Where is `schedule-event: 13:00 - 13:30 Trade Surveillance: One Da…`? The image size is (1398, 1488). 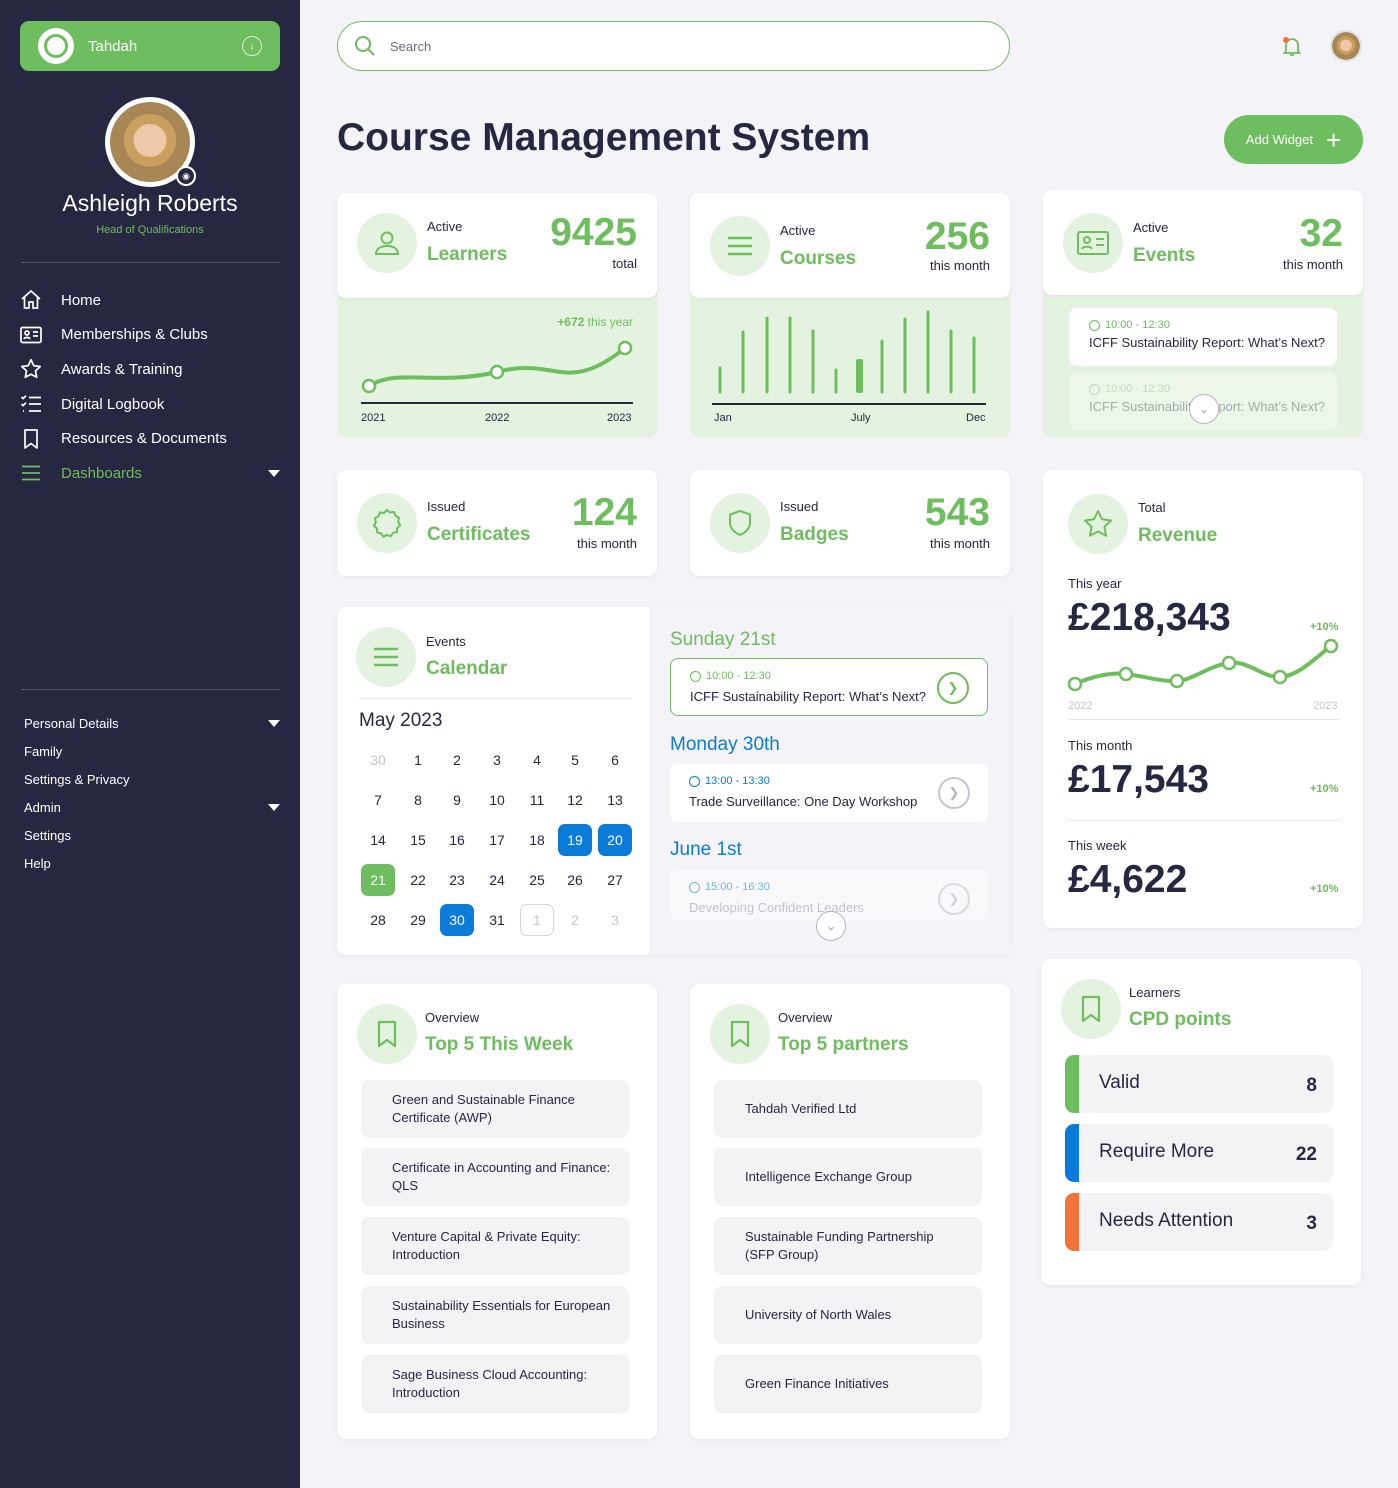 schedule-event: 13:00 - 13:30 Trade Surveillance: One Da… is located at coordinates (829, 793).